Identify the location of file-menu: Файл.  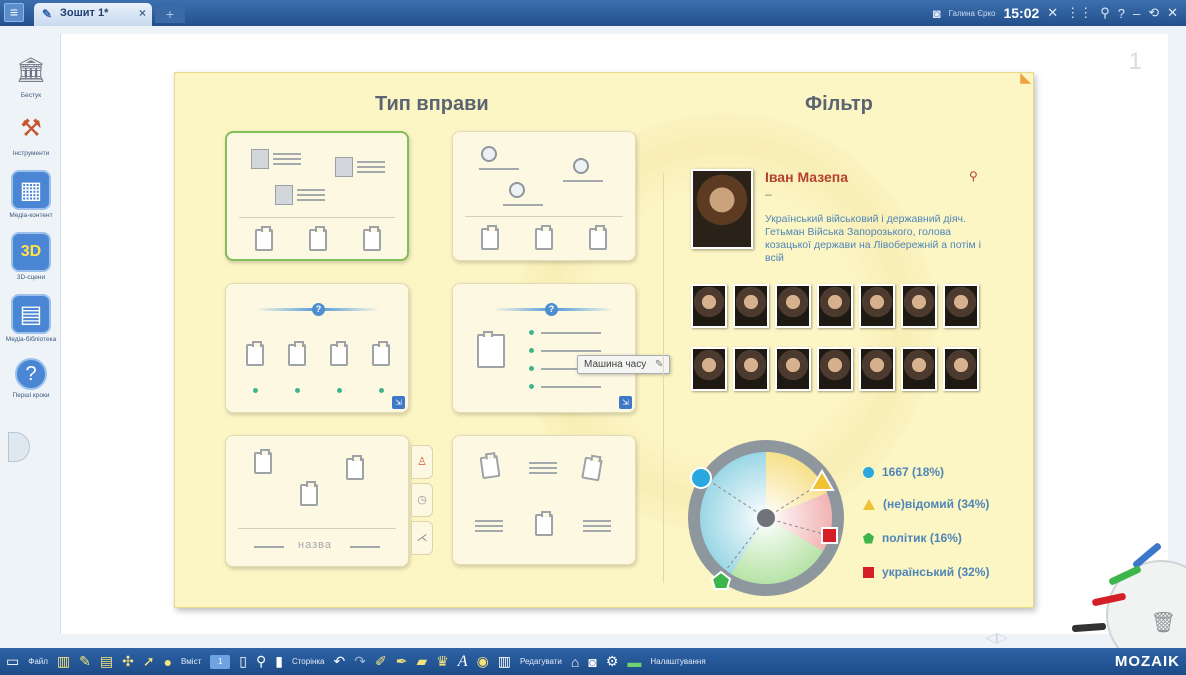
(38, 661).